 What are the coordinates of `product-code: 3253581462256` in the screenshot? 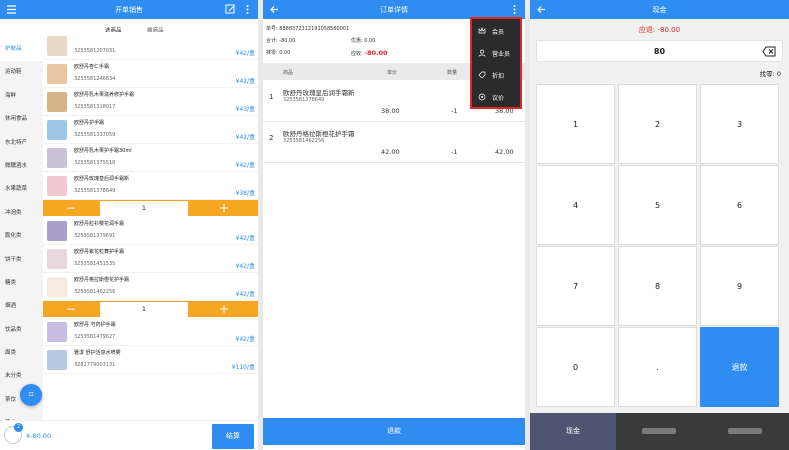 It's located at (95, 292).